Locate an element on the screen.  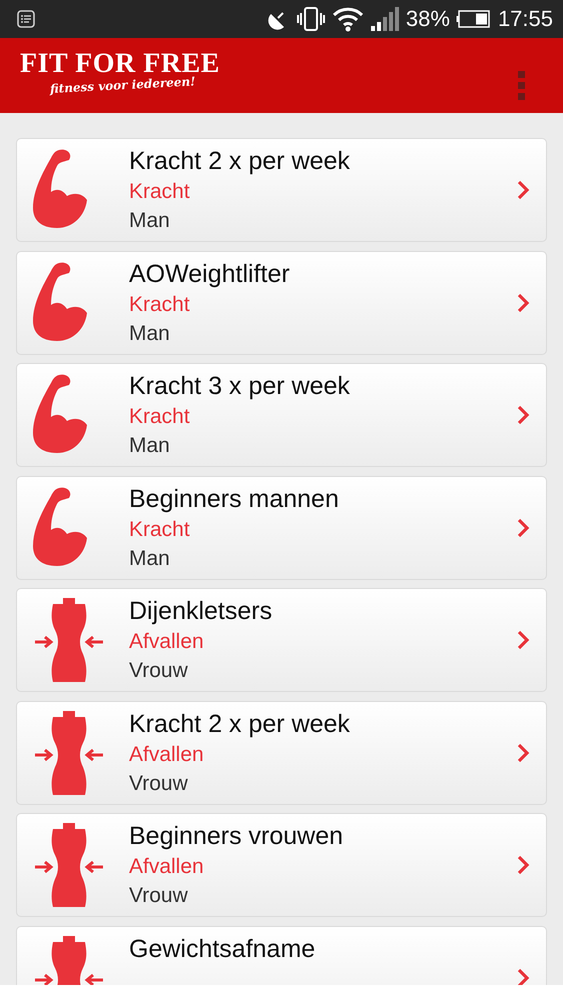
clock: 17:55 is located at coordinates (525, 19).